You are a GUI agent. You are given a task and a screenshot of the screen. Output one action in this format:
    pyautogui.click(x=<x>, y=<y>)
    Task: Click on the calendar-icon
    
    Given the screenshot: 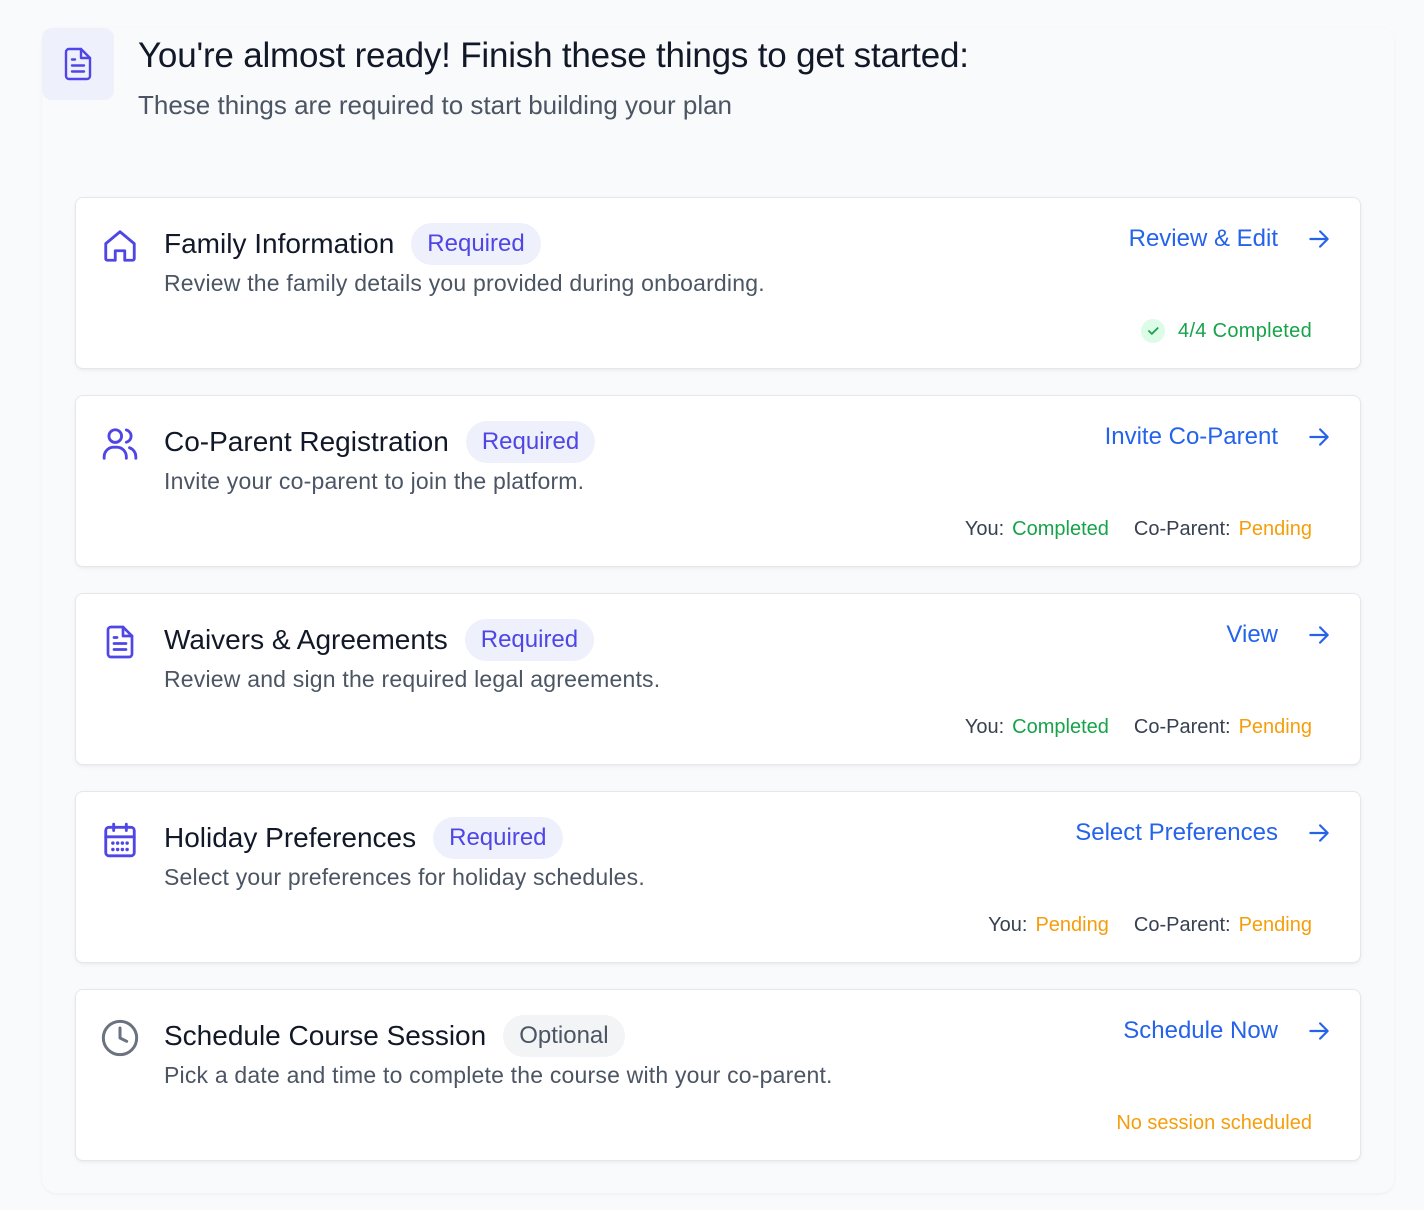 What is the action you would take?
    pyautogui.click(x=120, y=840)
    